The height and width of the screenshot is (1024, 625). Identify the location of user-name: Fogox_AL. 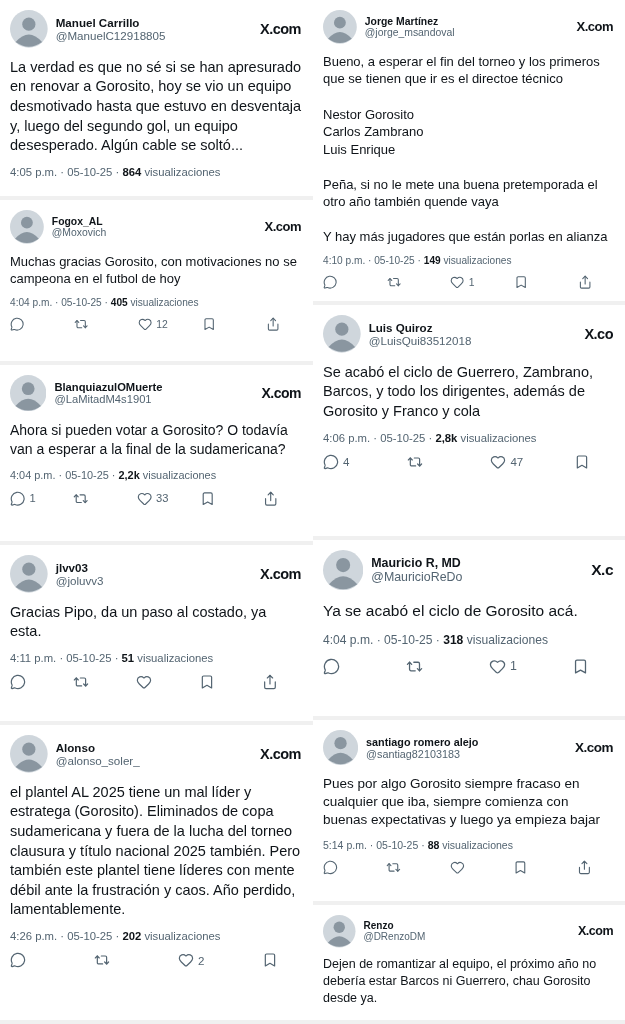
(77, 221).